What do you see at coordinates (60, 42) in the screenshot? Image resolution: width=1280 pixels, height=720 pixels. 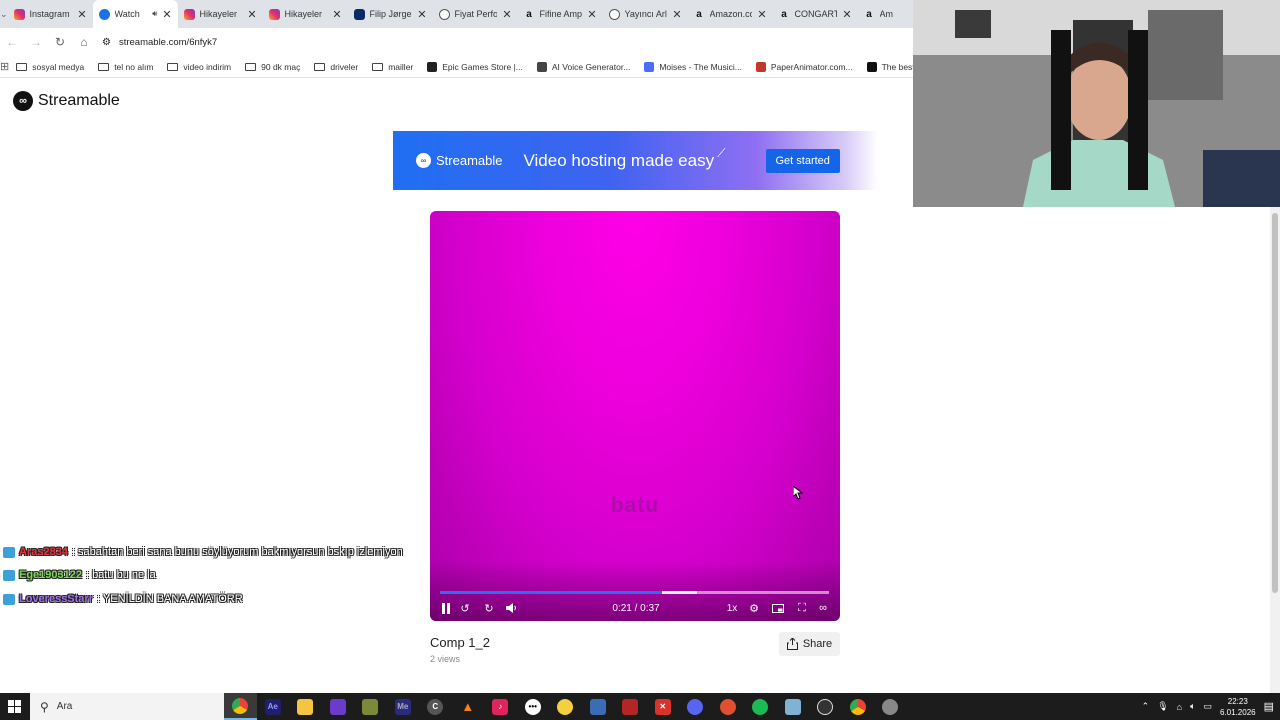 I see `reload-icon: ↻` at bounding box center [60, 42].